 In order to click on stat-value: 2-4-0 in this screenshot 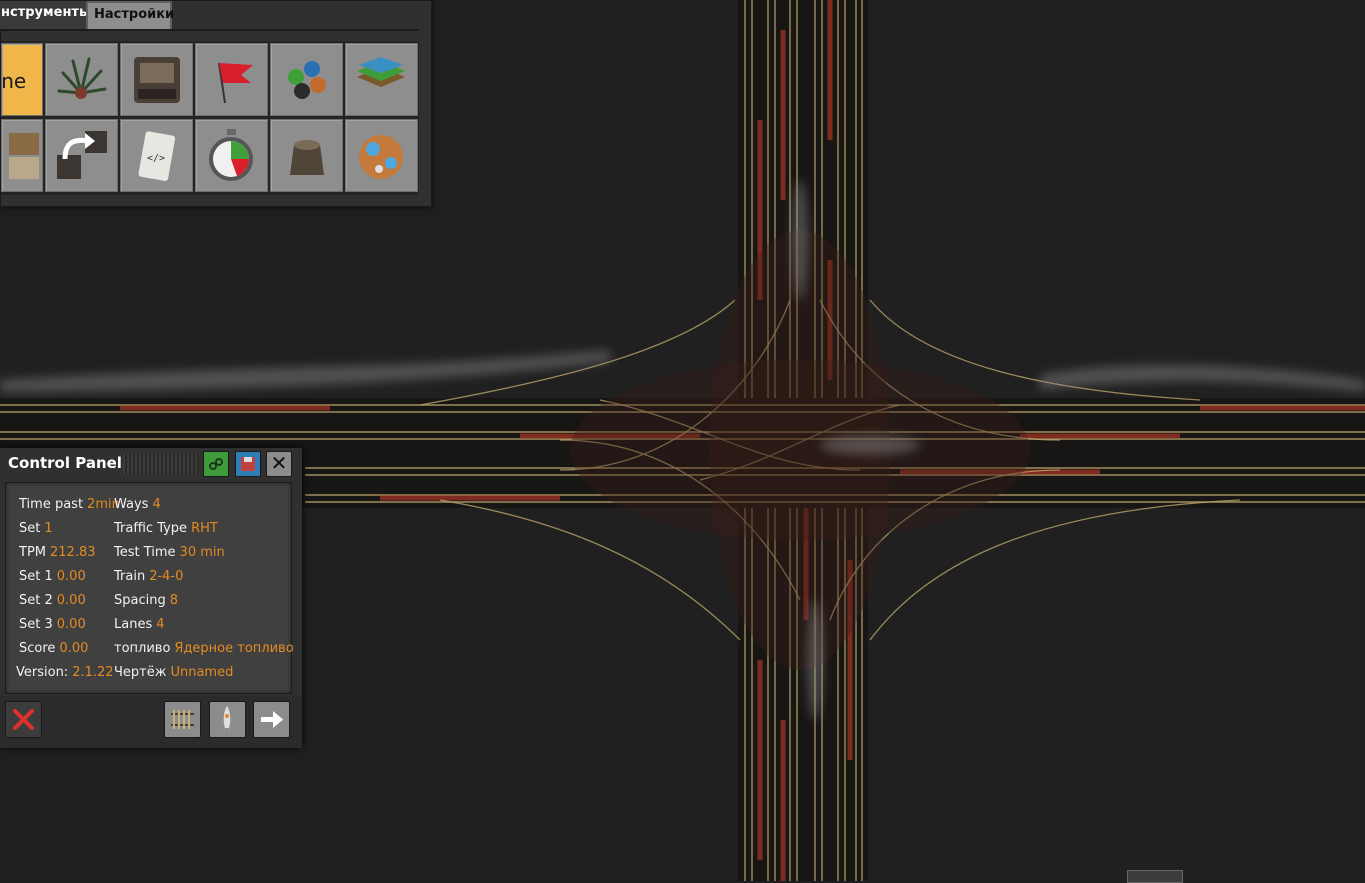, I will do `click(166, 576)`.